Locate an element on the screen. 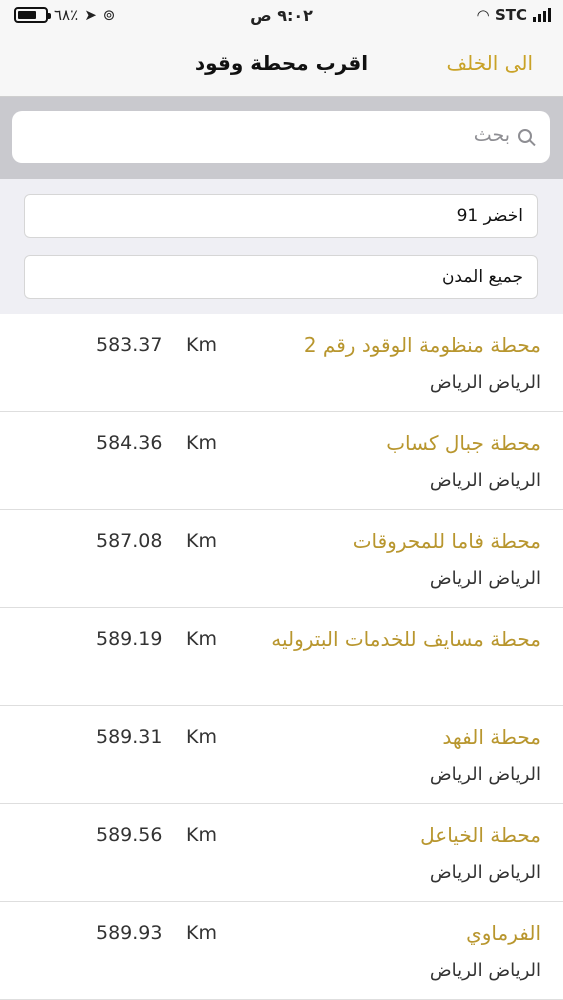 The width and height of the screenshot is (563, 1000). search-icon is located at coordinates (525, 136).